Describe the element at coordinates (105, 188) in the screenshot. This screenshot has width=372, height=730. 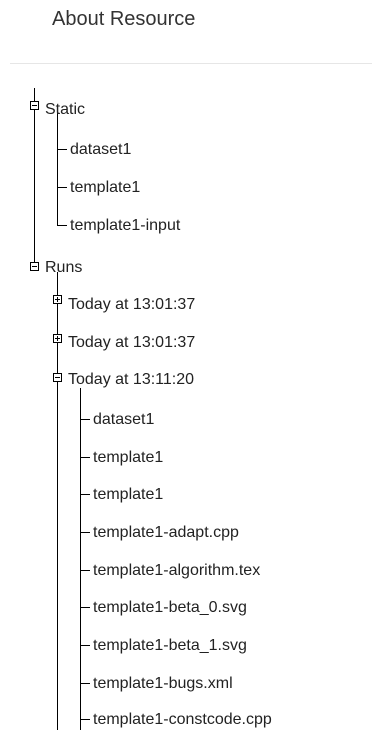
I see `tree-leaf-template1: template1` at that location.